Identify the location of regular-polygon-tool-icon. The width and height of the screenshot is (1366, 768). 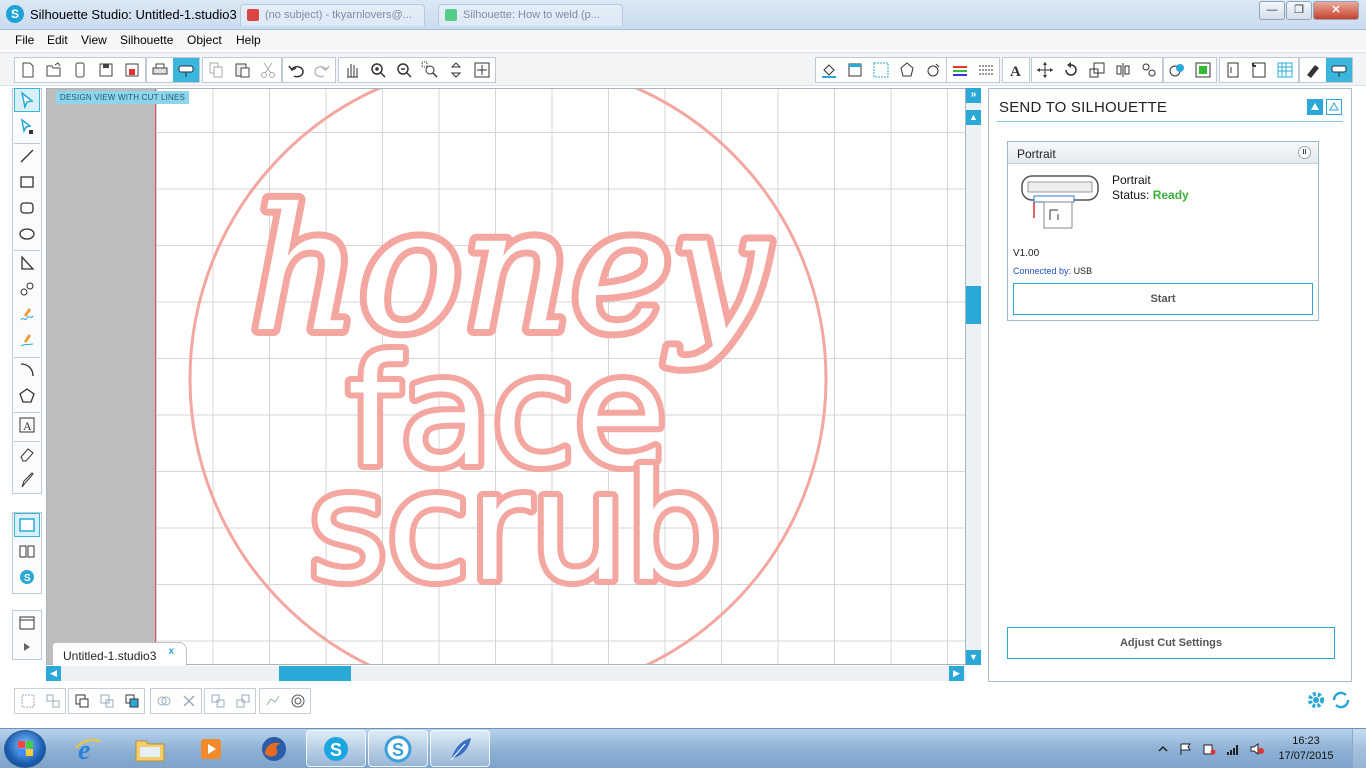
(27, 396).